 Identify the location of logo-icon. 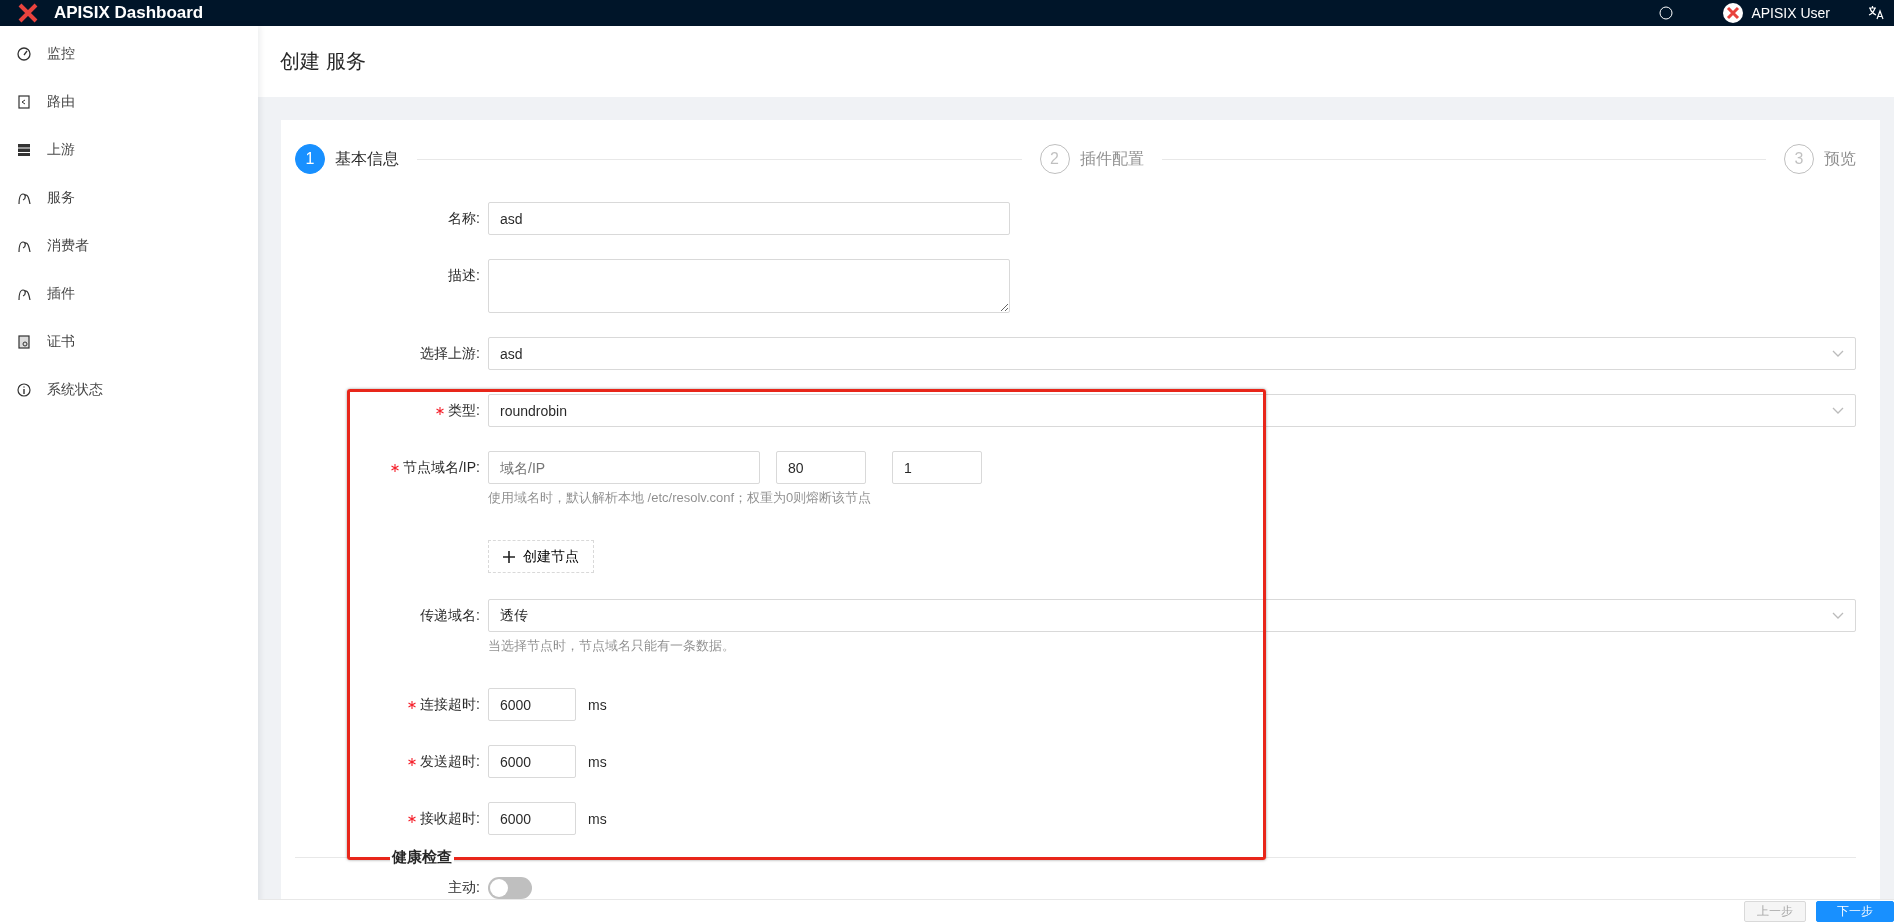
(28, 13).